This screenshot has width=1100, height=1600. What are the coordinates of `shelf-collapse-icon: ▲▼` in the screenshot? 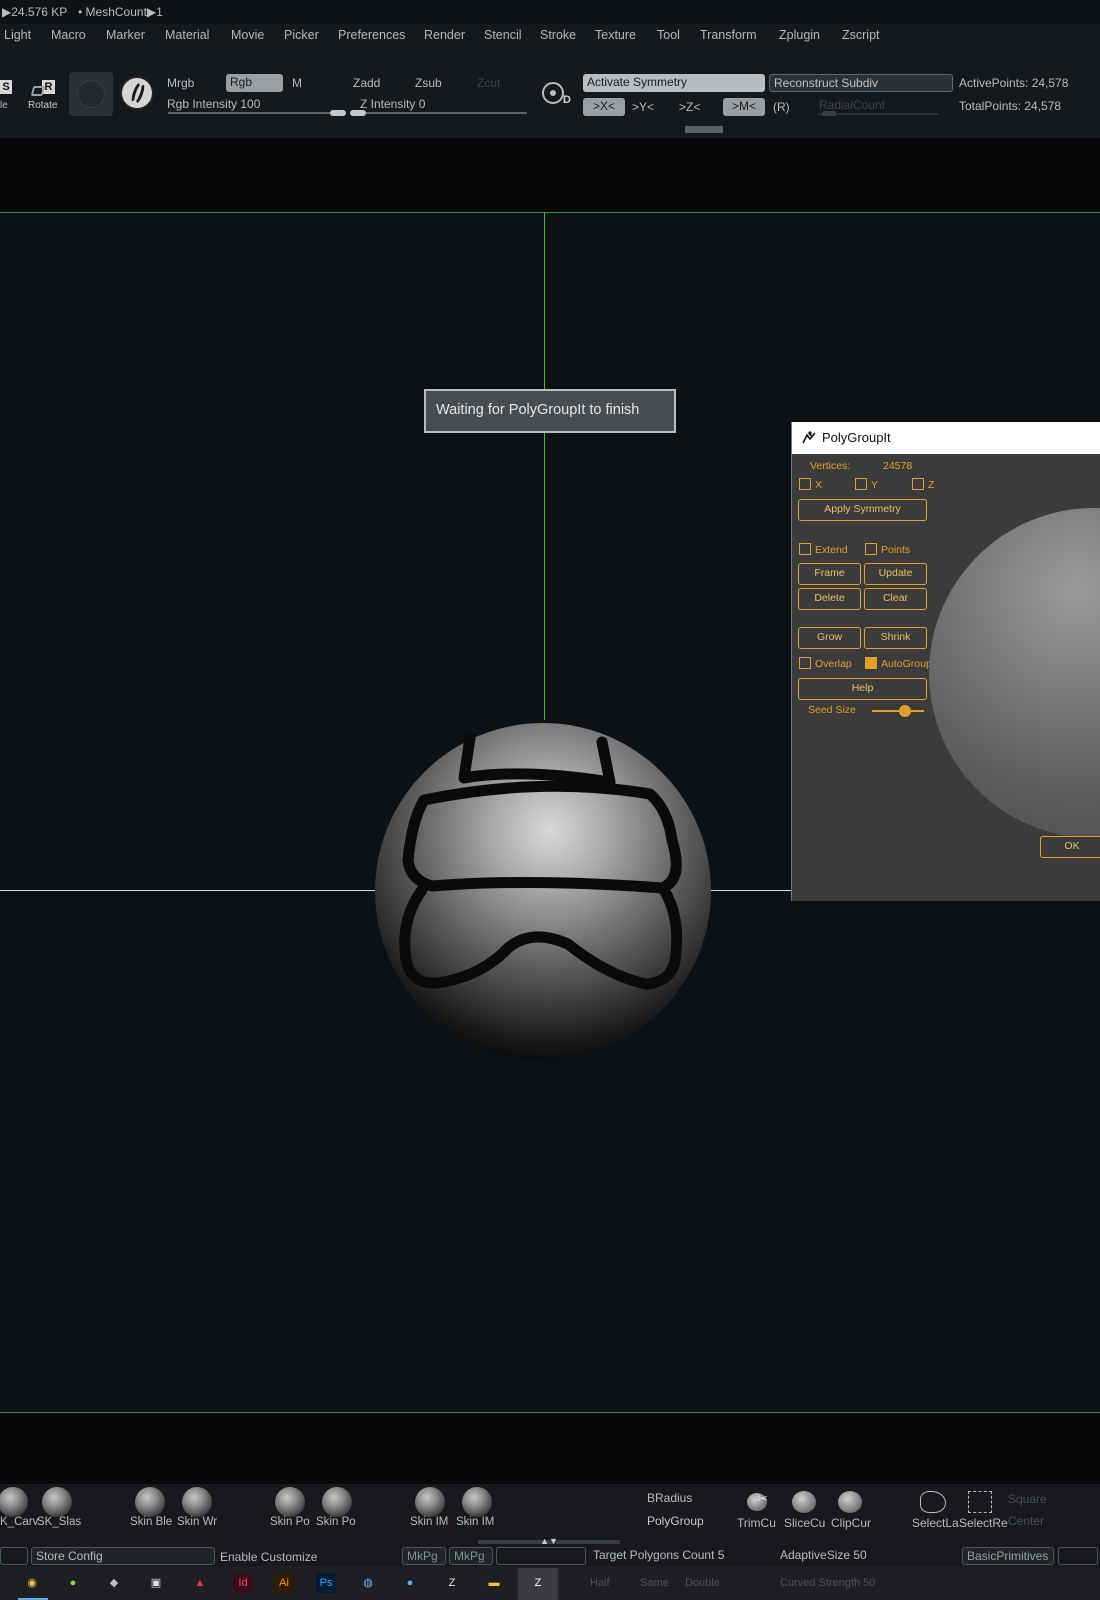 It's located at (549, 1541).